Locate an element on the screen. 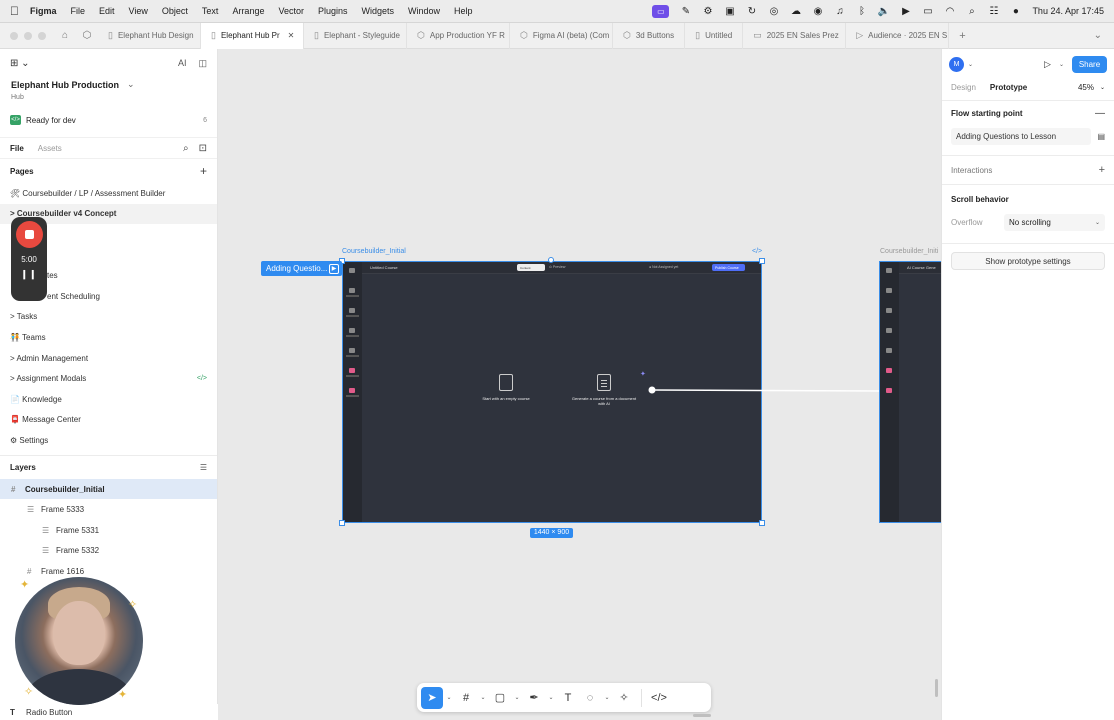 The width and height of the screenshot is (1114, 720). menu-window: Window is located at coordinates (424, 11).